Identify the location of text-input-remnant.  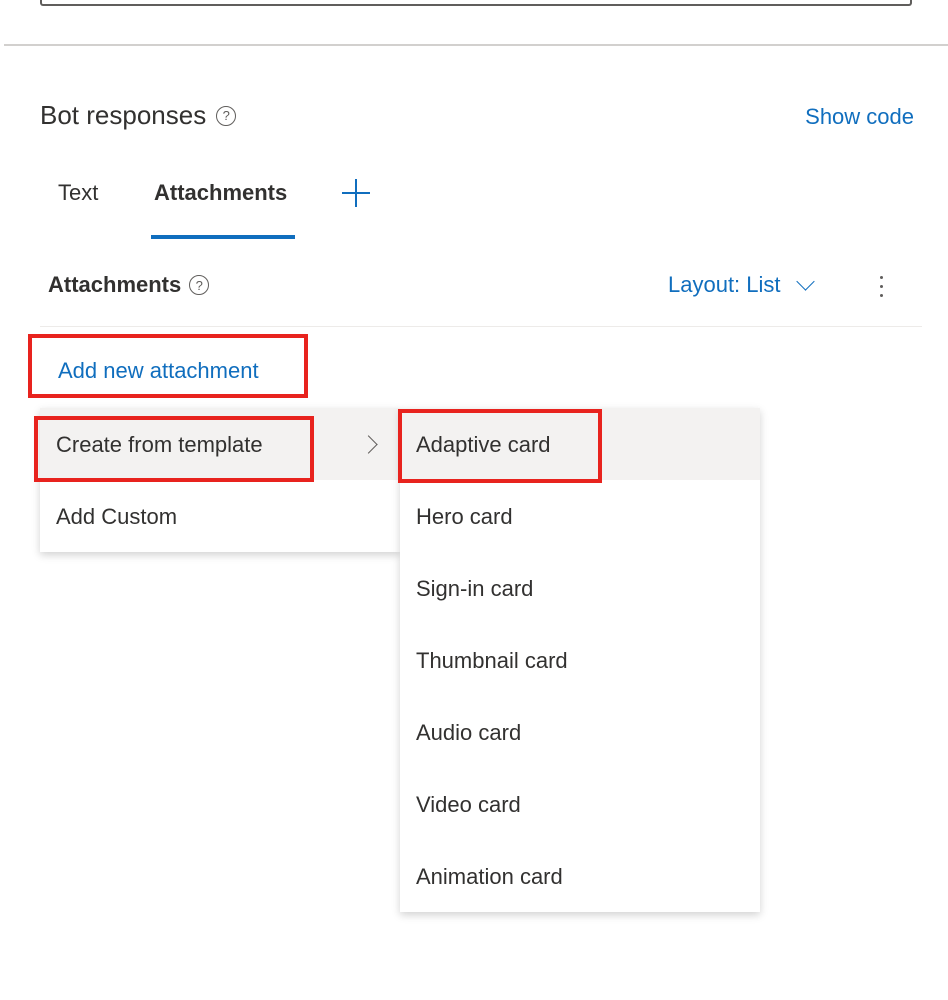
(476, 3).